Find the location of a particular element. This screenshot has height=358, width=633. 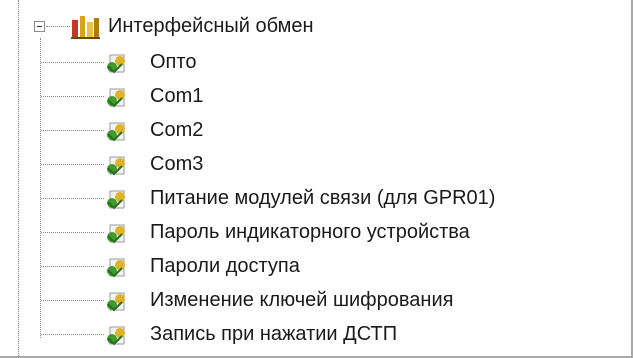

tree-item-com2: Com2 is located at coordinates (315, 131).